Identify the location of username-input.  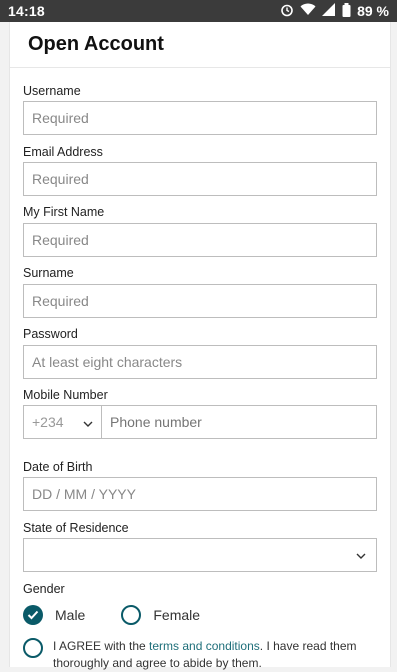
(200, 118).